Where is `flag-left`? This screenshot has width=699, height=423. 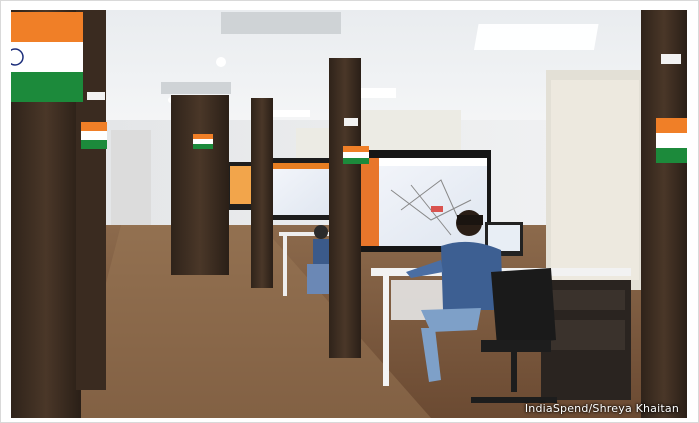 flag-left is located at coordinates (47, 57).